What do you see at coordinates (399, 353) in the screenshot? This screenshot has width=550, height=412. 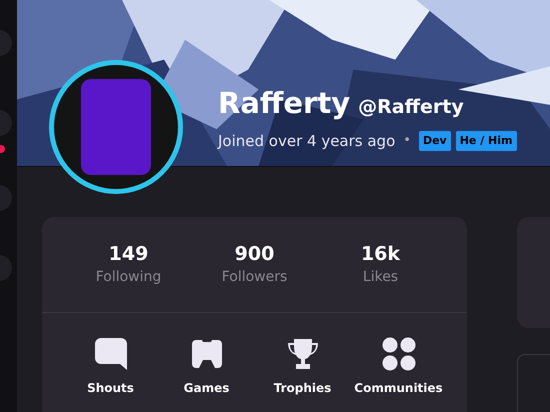 I see `four-circles-icon` at bounding box center [399, 353].